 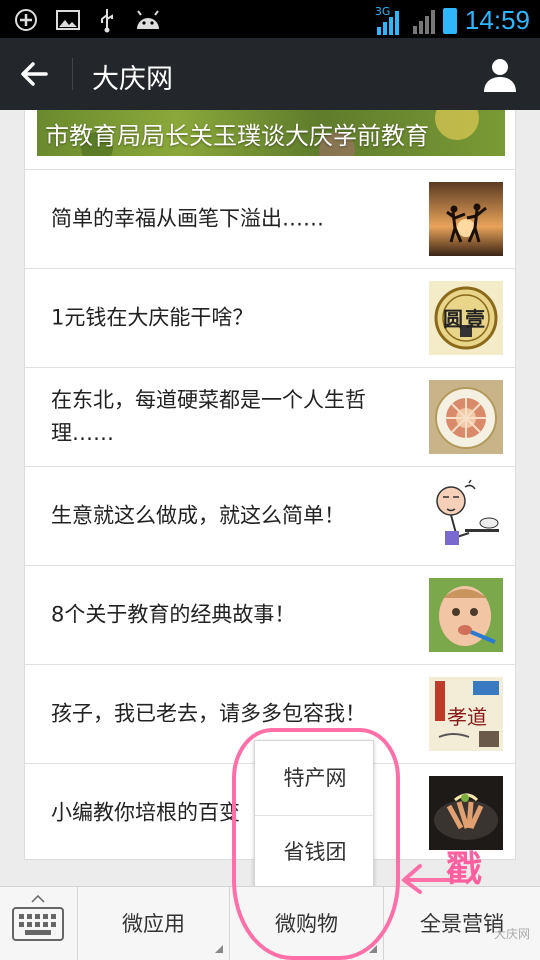 What do you see at coordinates (423, 21) in the screenshot?
I see `signal-secondary-icon` at bounding box center [423, 21].